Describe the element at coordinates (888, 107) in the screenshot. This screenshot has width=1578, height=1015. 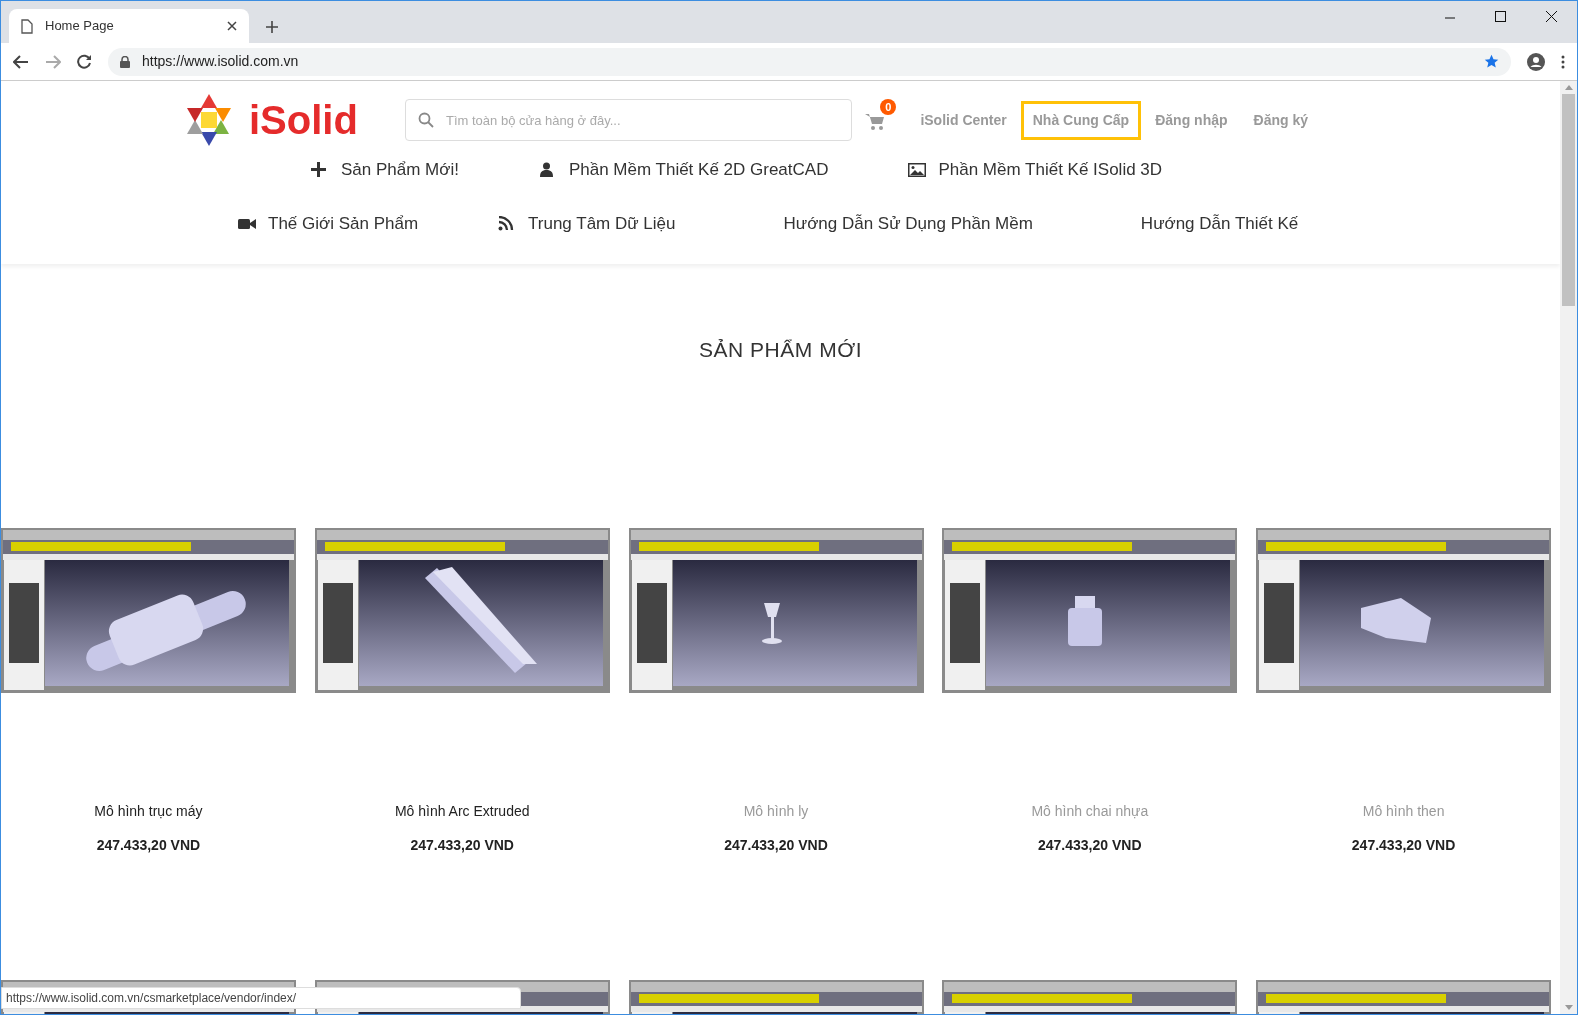
I see `cart-count-badge: 0` at that location.